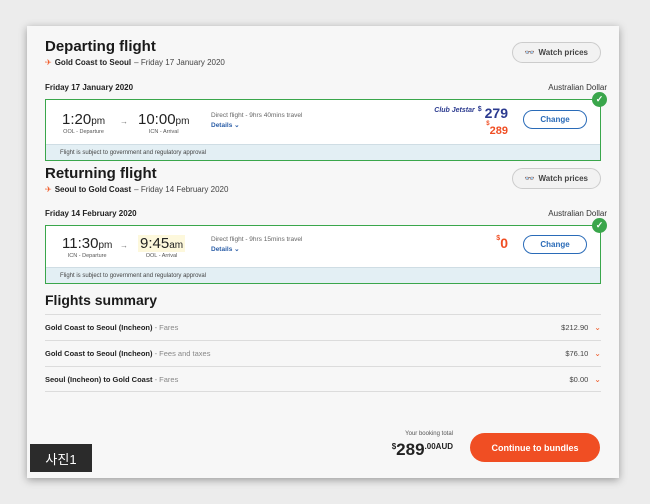 This screenshot has height=504, width=650. What do you see at coordinates (556, 52) in the screenshot?
I see `watch-prices-button-departing: 👓 Watch prices` at bounding box center [556, 52].